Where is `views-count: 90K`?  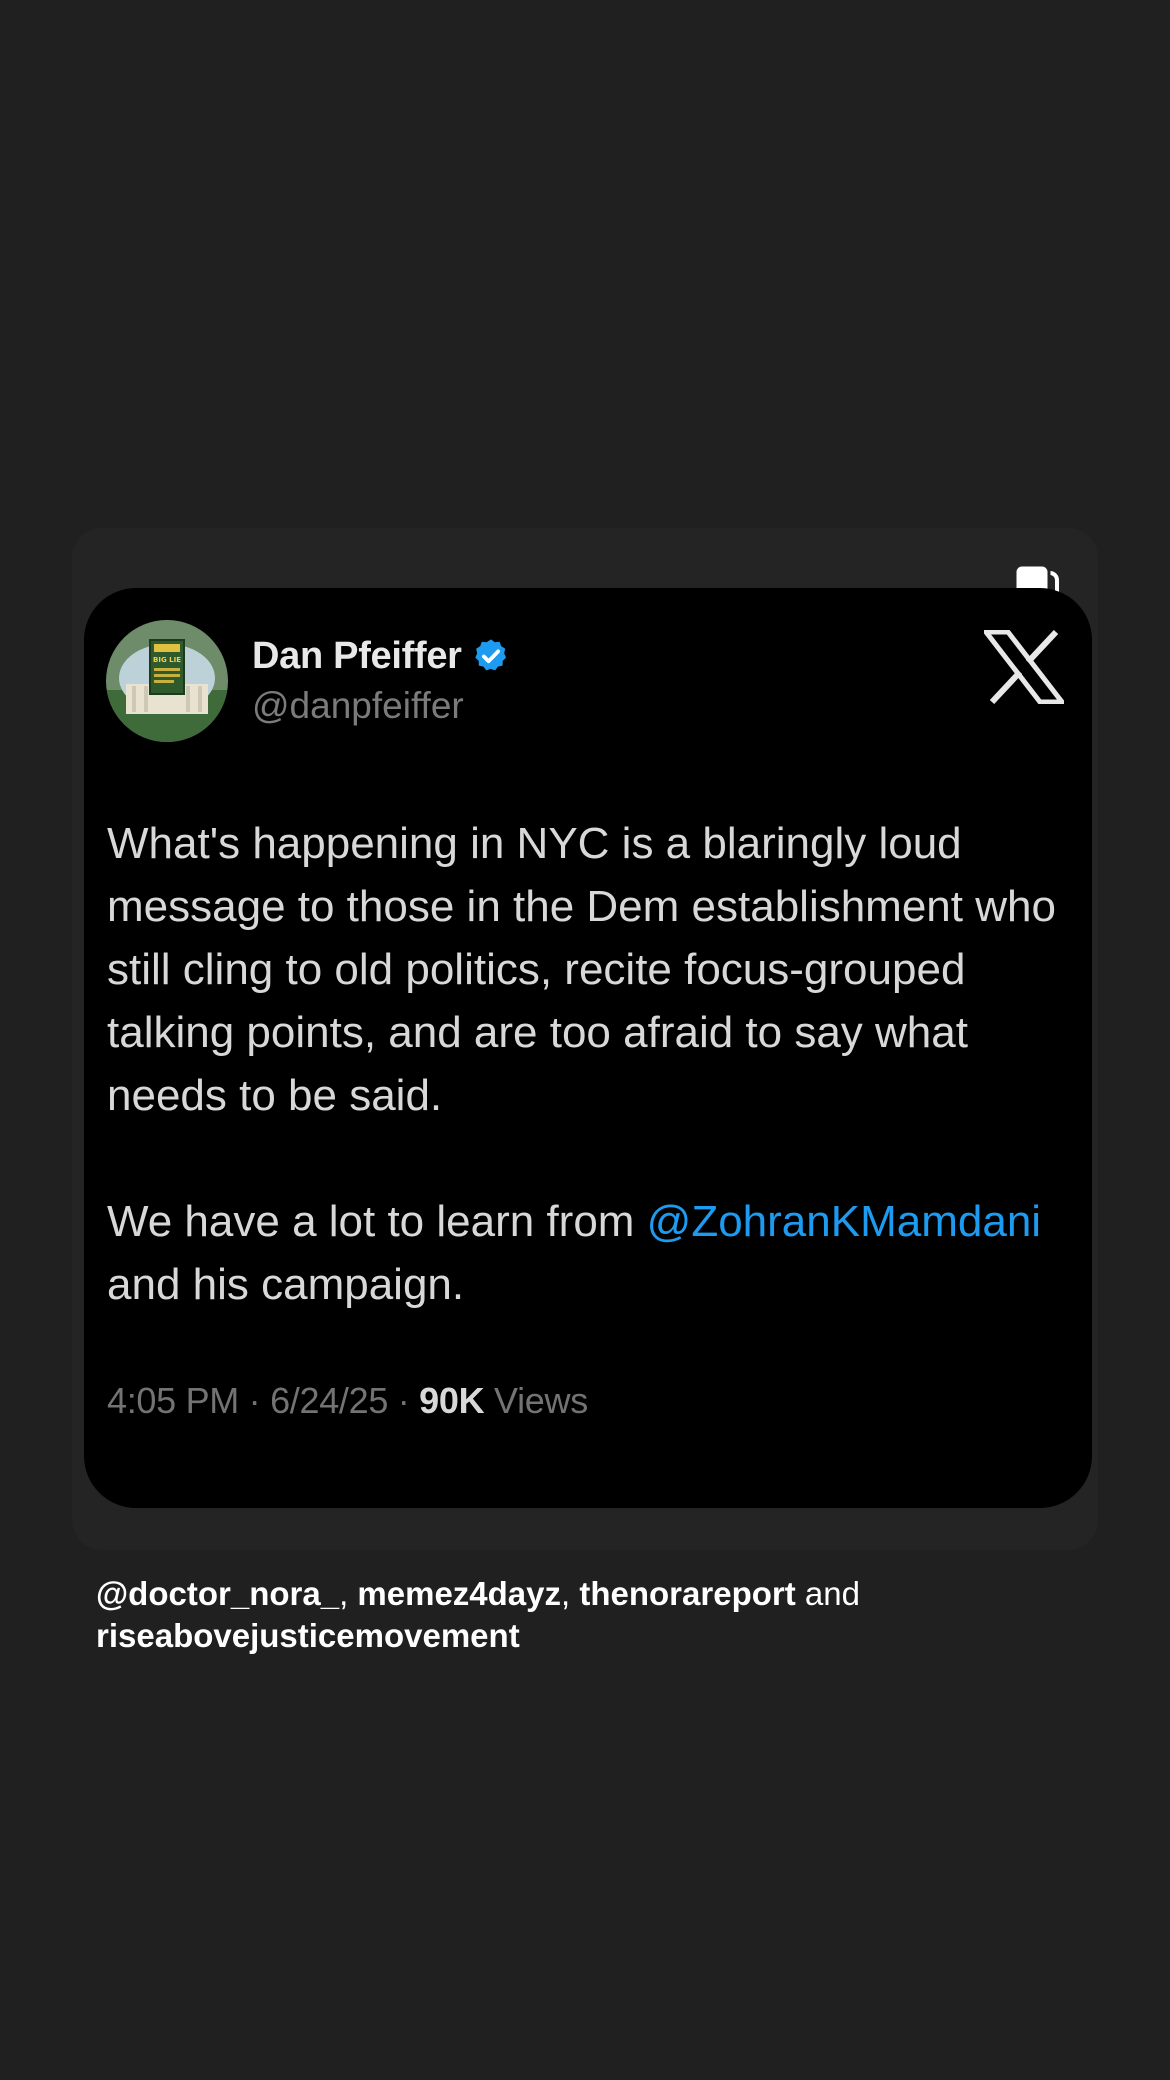 views-count: 90K is located at coordinates (452, 1400).